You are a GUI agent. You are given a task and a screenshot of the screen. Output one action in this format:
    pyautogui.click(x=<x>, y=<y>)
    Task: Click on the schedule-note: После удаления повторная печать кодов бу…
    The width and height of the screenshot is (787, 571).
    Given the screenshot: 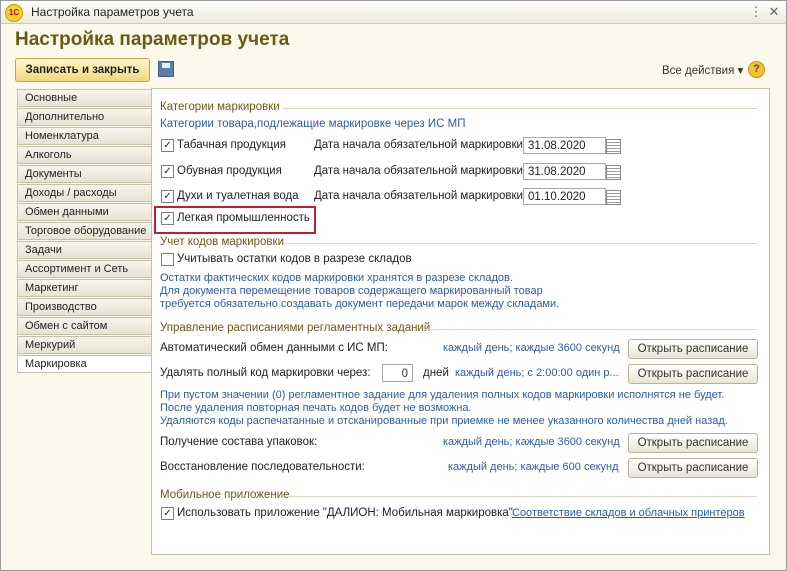 What is the action you would take?
    pyautogui.click(x=316, y=408)
    